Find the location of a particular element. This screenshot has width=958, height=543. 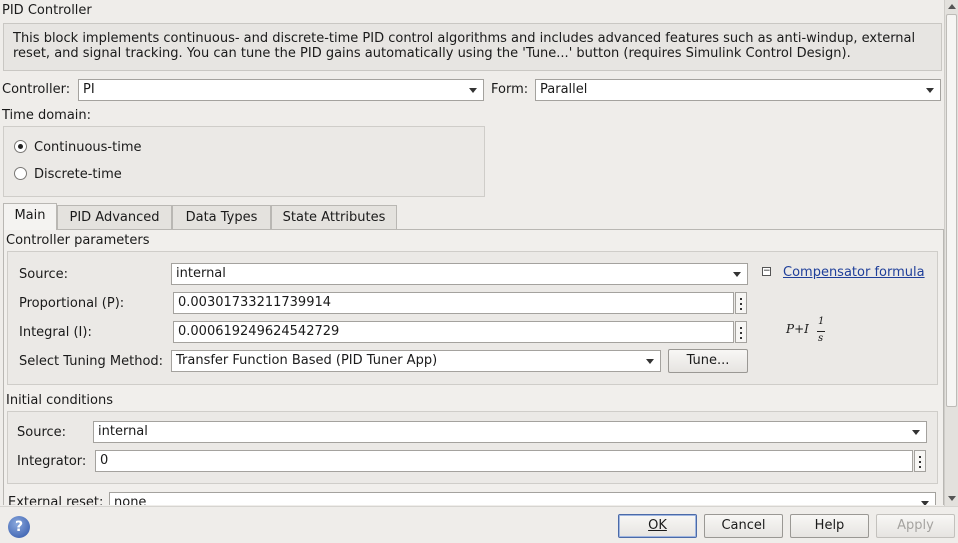

cancel-label: Cancel is located at coordinates (743, 525).